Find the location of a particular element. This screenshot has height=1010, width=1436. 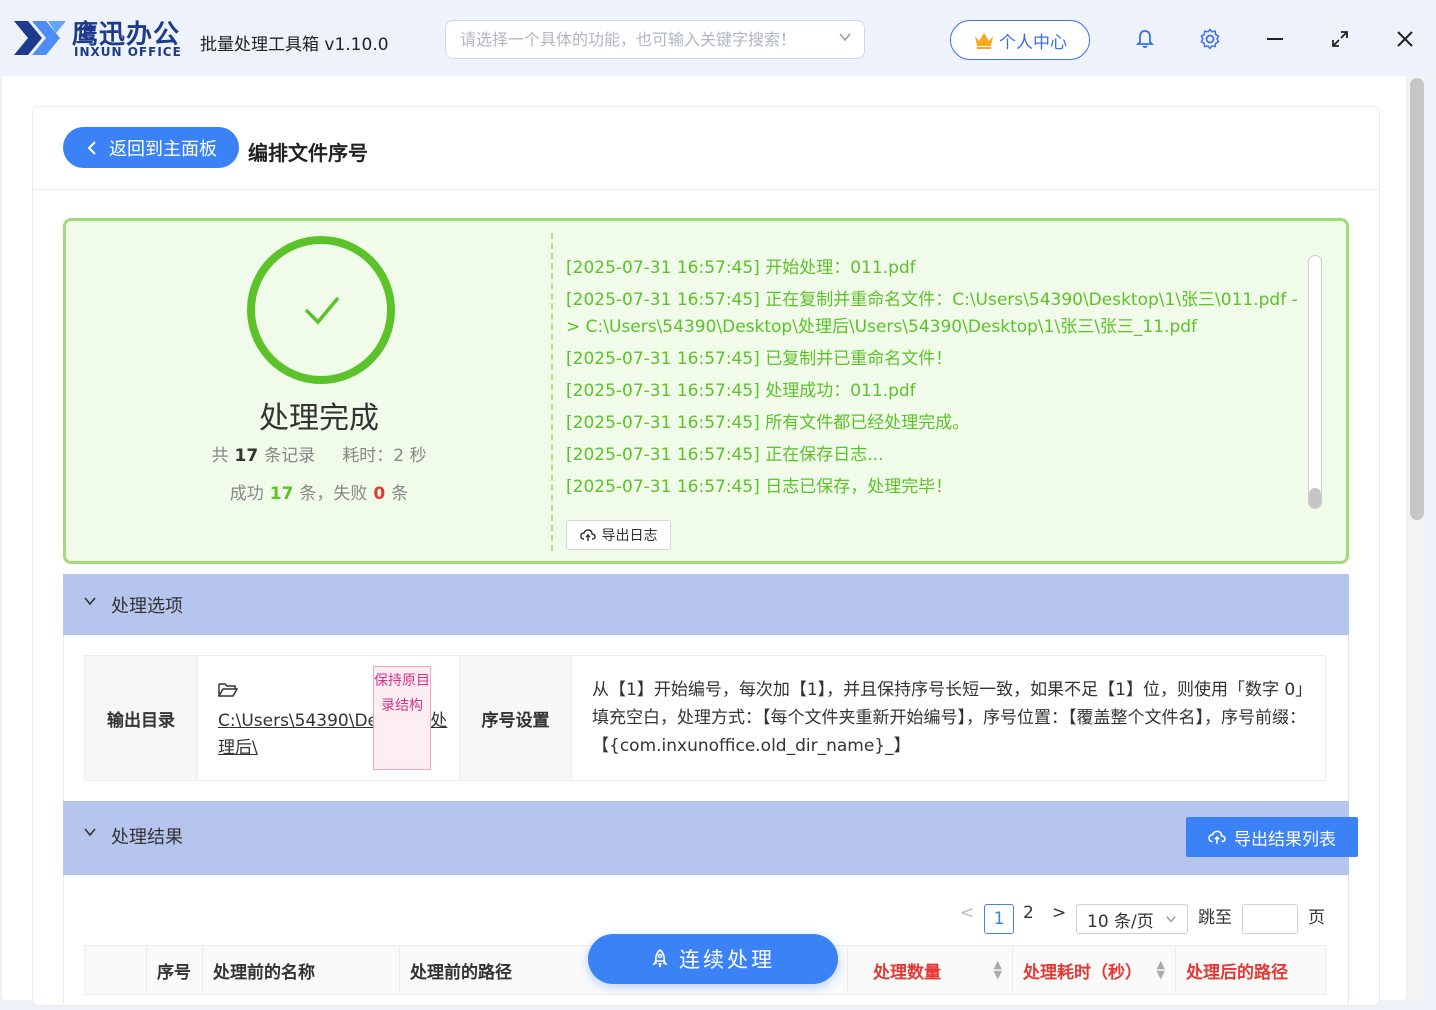

output-dir-link: C:\Users\54390\Desktop\处理后\ is located at coordinates (332, 735).